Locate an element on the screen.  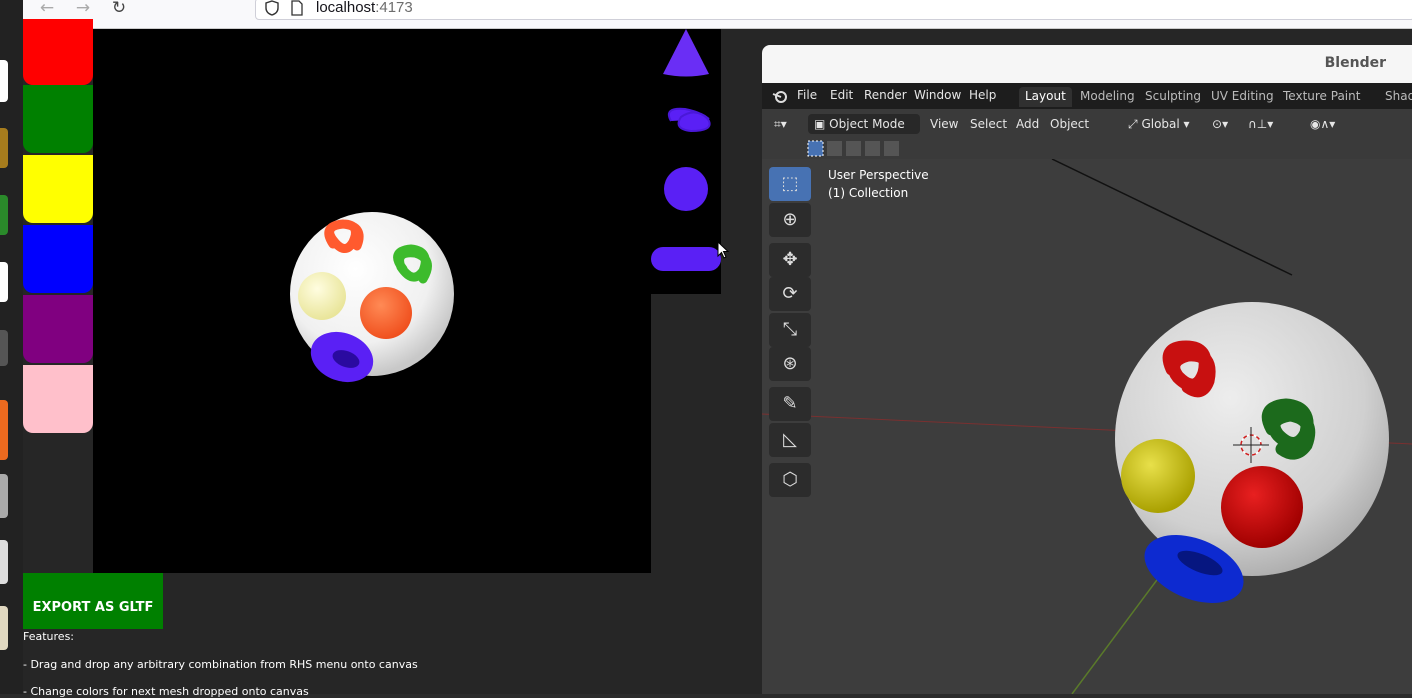
page-icon is located at coordinates (297, 8).